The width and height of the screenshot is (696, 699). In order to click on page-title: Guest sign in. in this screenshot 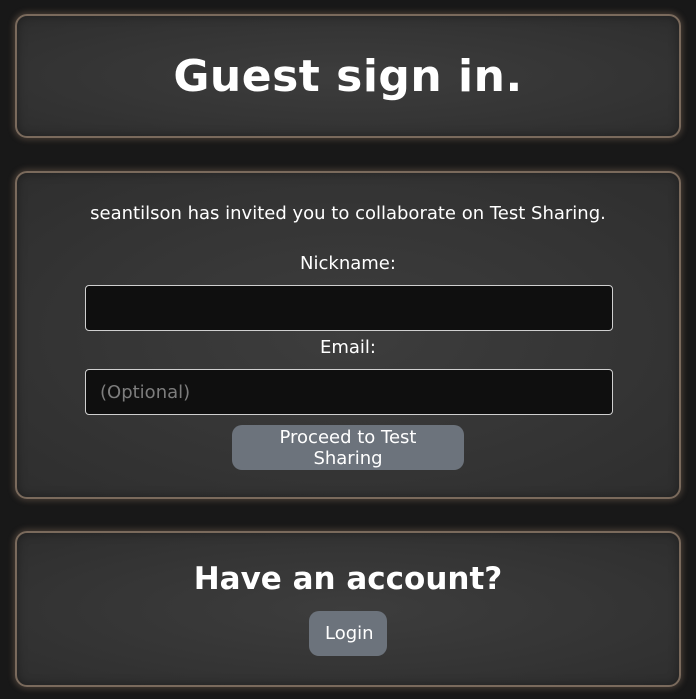, I will do `click(348, 76)`.